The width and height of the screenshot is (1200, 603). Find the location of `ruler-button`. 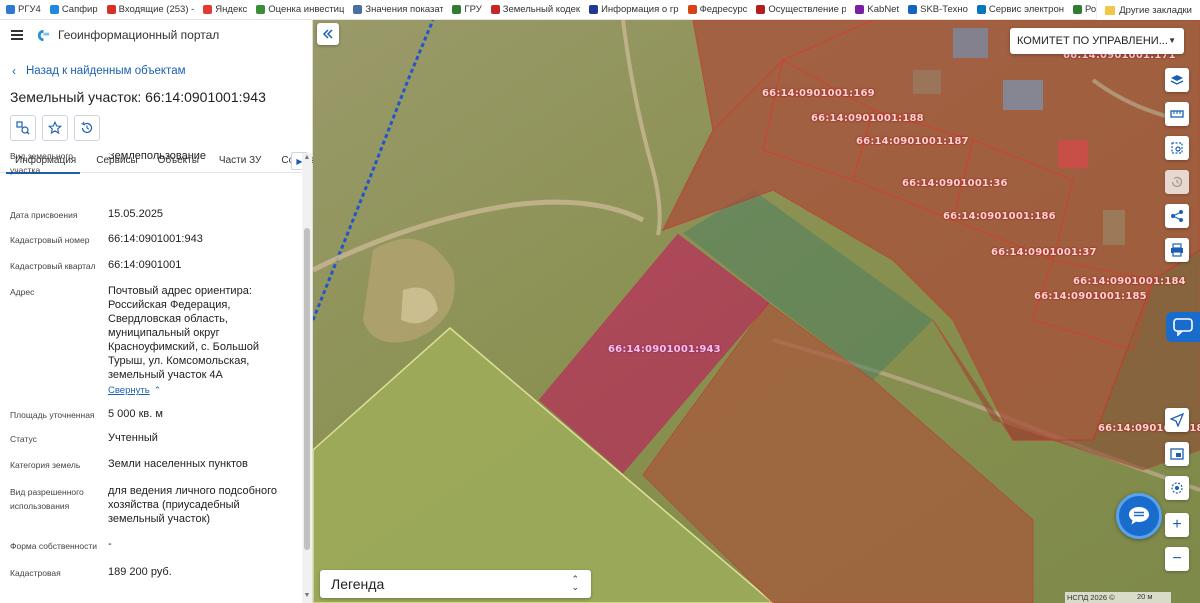

ruler-button is located at coordinates (1177, 114).